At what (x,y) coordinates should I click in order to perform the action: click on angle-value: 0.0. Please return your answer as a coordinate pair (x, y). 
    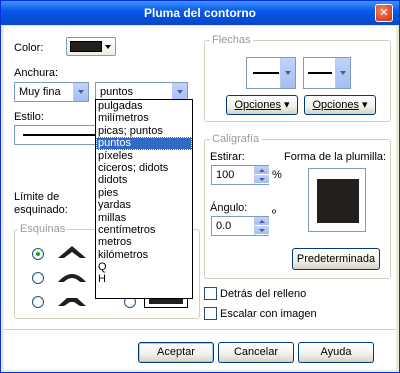
    Looking at the image, I should click on (224, 226).